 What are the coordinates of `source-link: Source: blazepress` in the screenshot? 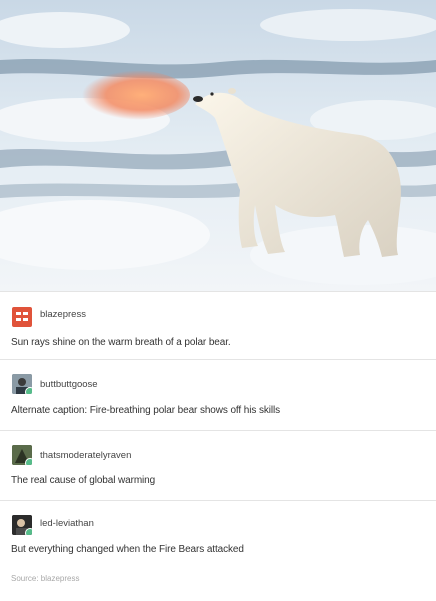 It's located at (45, 578).